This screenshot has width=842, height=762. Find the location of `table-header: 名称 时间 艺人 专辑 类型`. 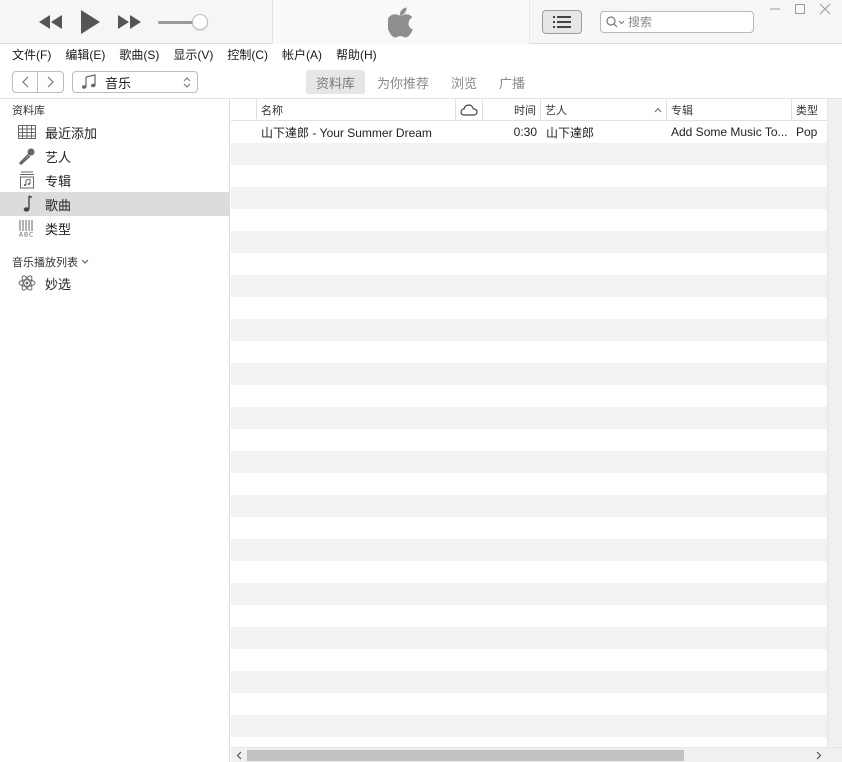

table-header: 名称 时间 艺人 专辑 类型 is located at coordinates (529, 110).